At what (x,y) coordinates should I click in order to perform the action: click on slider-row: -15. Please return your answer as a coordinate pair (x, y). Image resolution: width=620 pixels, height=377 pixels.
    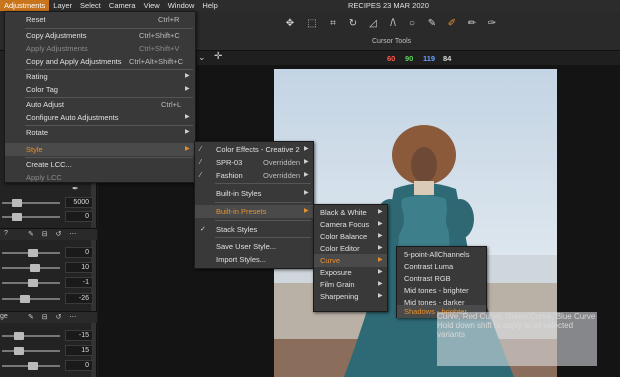
    Looking at the image, I should click on (48, 336).